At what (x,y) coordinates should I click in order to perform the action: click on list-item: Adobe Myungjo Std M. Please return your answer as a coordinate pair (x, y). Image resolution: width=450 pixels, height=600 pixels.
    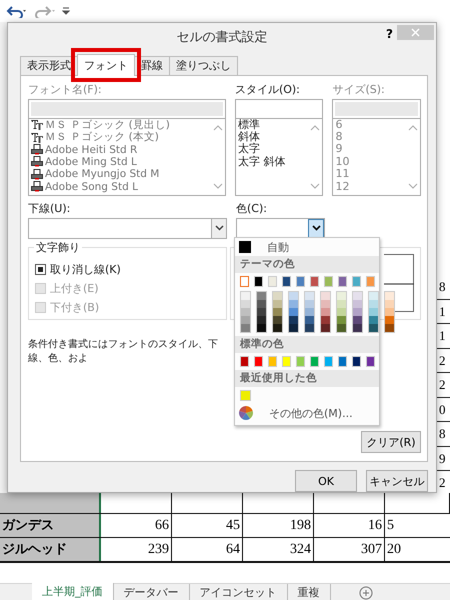
    Looking at the image, I should click on (102, 174).